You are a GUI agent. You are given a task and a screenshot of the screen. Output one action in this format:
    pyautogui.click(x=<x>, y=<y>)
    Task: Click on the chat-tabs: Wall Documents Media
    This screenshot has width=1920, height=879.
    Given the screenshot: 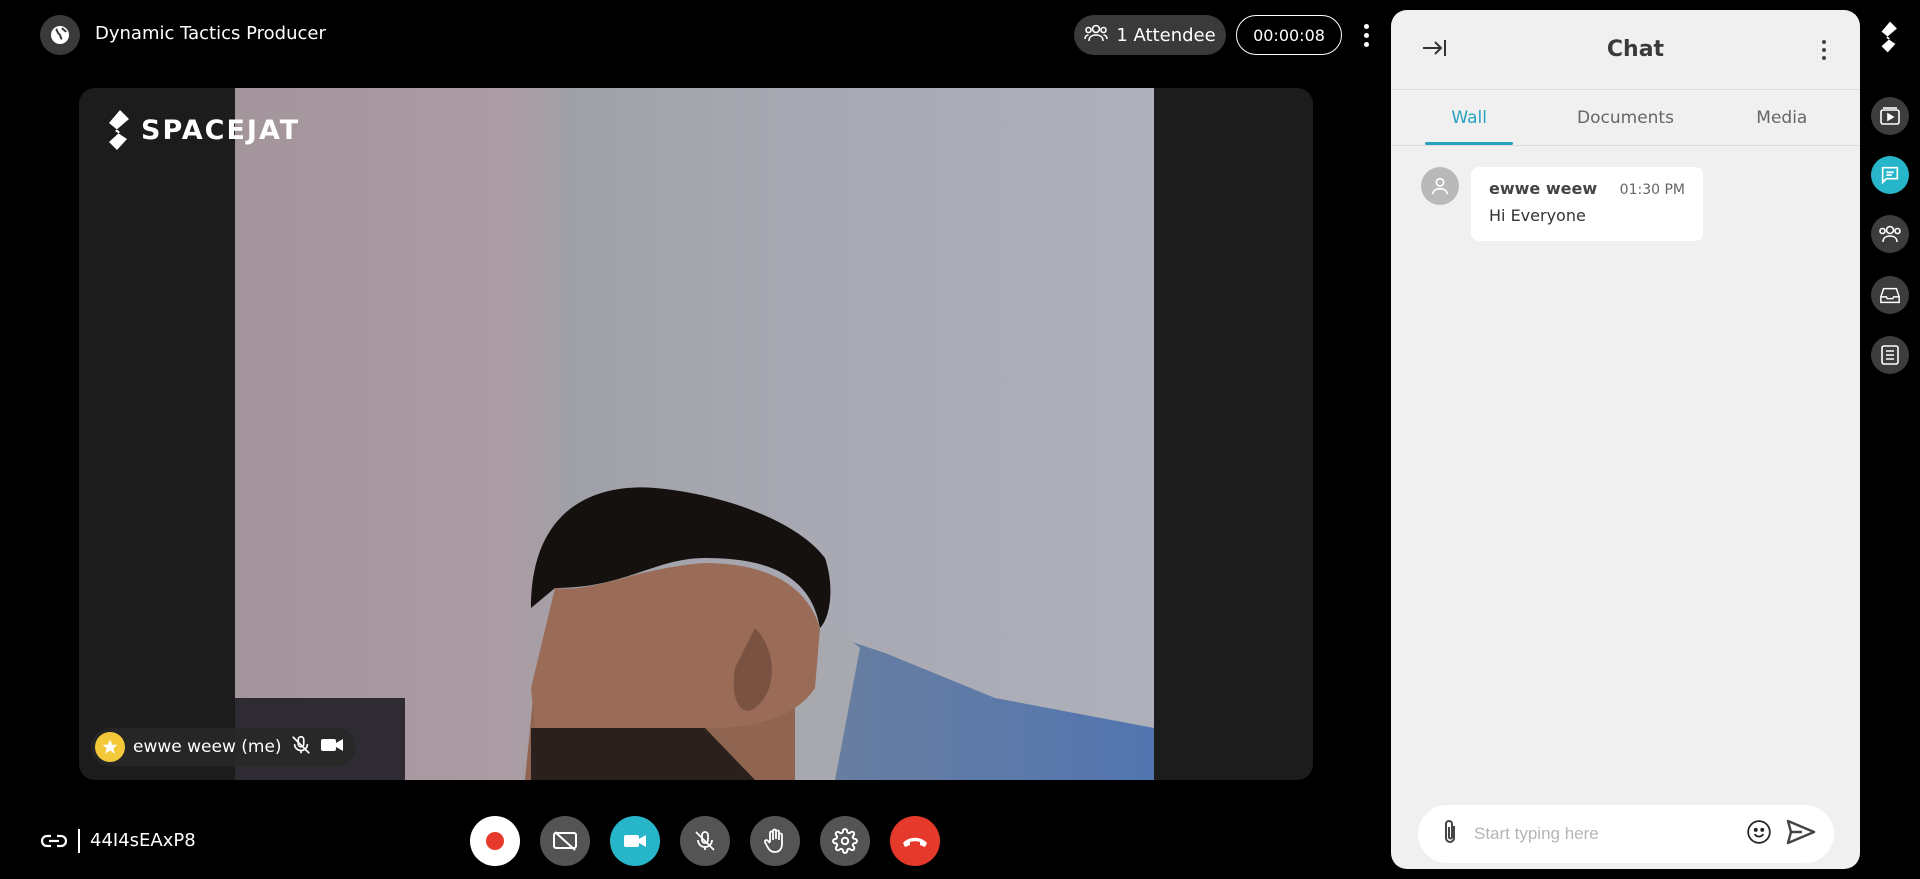 What is the action you would take?
    pyautogui.click(x=1625, y=118)
    